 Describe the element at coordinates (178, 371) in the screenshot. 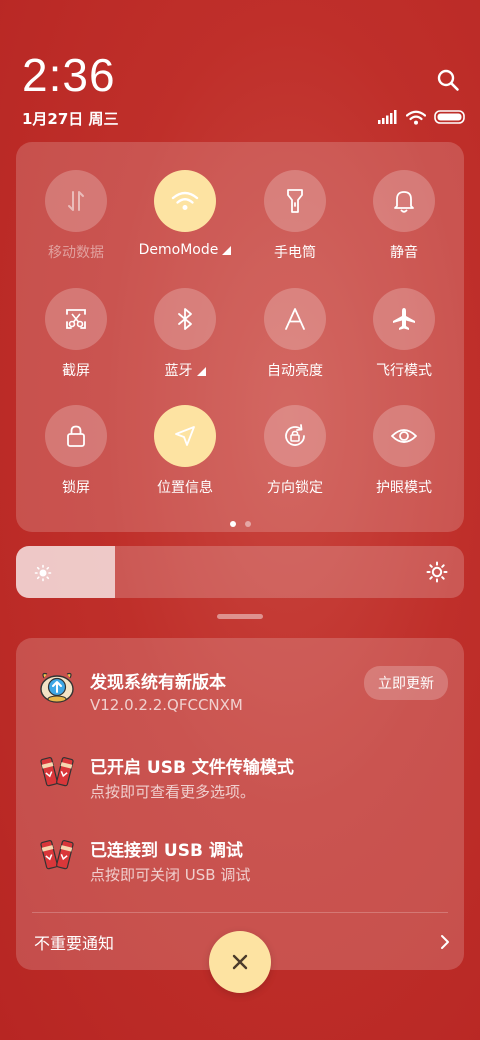

I see `tile-label-text: 蓝牙` at that location.